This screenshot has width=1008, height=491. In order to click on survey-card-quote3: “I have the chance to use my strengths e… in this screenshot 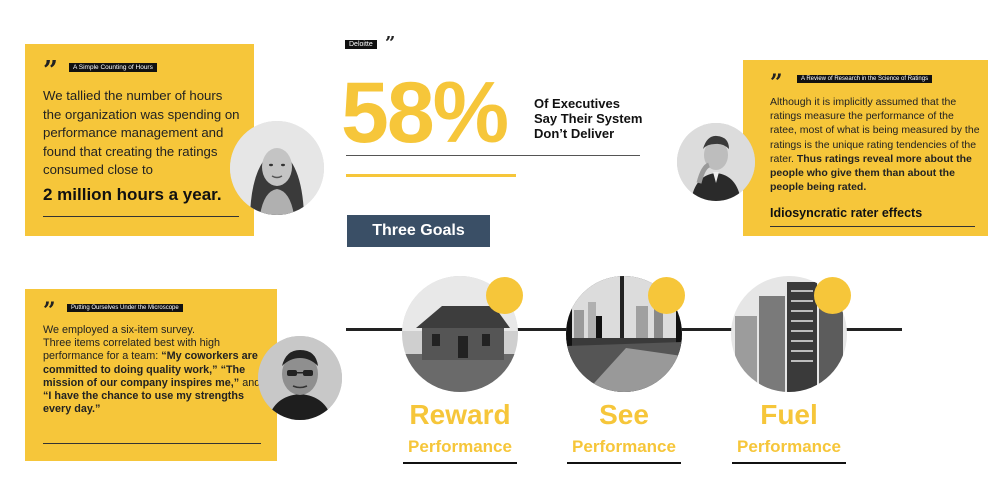, I will do `click(144, 403)`.